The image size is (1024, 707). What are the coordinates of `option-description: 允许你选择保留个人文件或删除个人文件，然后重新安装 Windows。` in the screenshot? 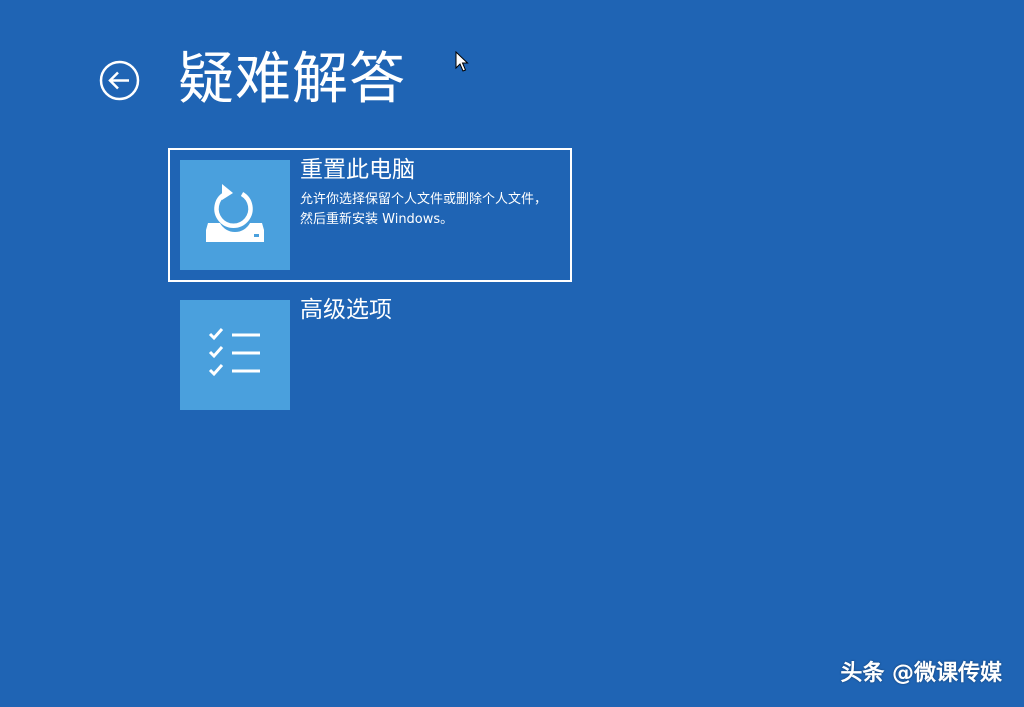 It's located at (424, 209).